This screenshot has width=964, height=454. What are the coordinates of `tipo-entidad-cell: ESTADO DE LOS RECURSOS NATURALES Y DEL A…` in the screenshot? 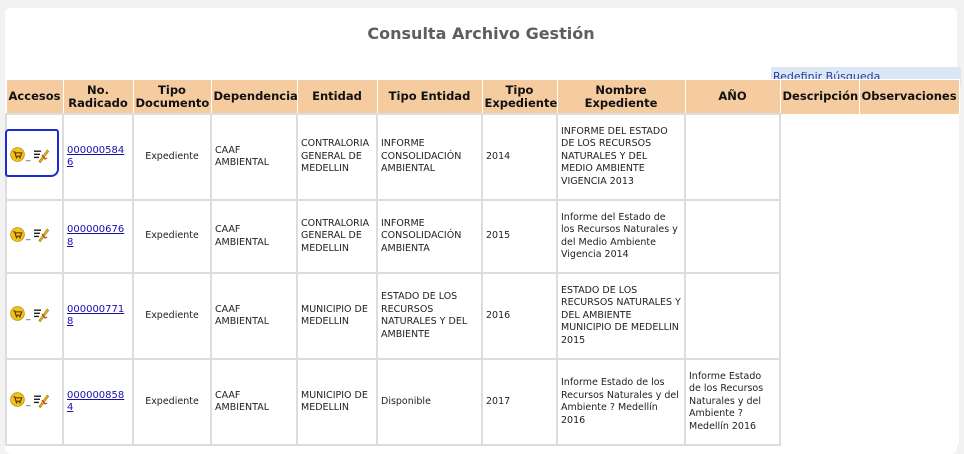 It's located at (429, 316).